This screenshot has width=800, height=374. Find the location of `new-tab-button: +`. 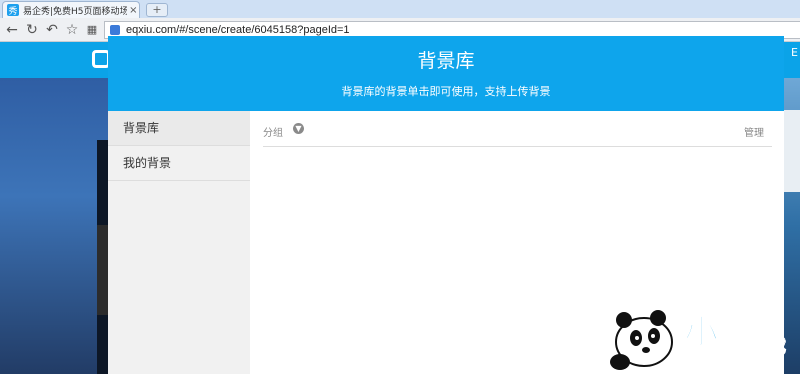

new-tab-button: + is located at coordinates (157, 10).